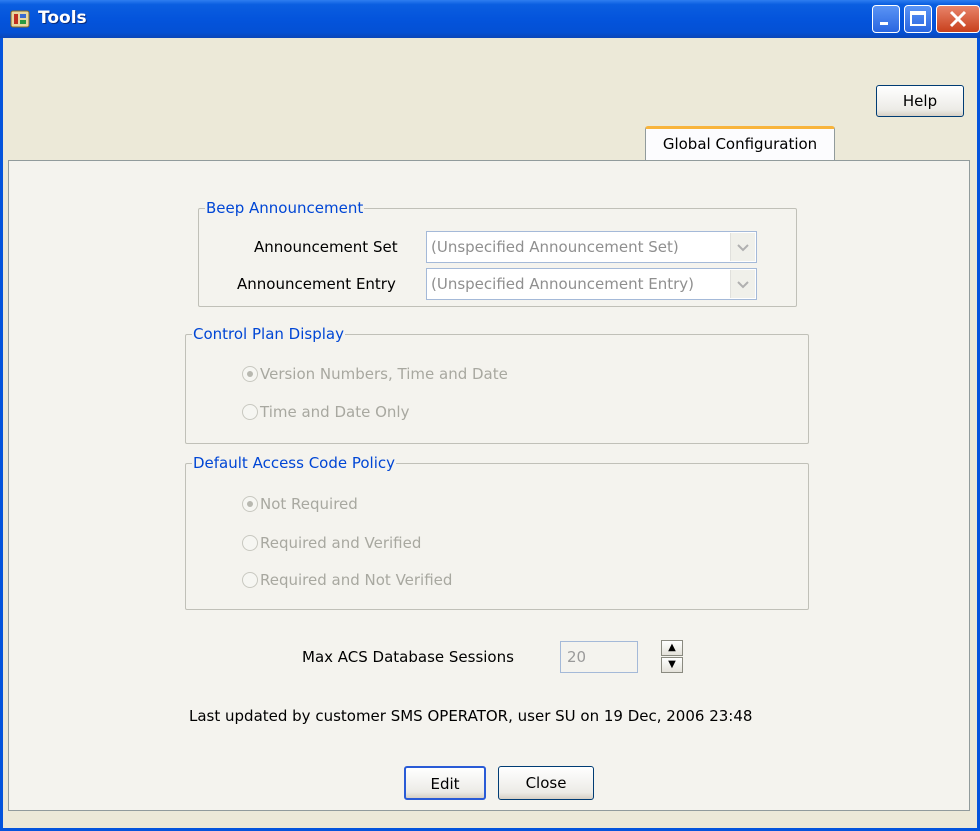  I want to click on radio-required-and-not-verified-label: Required and Not Verified, so click(356, 580).